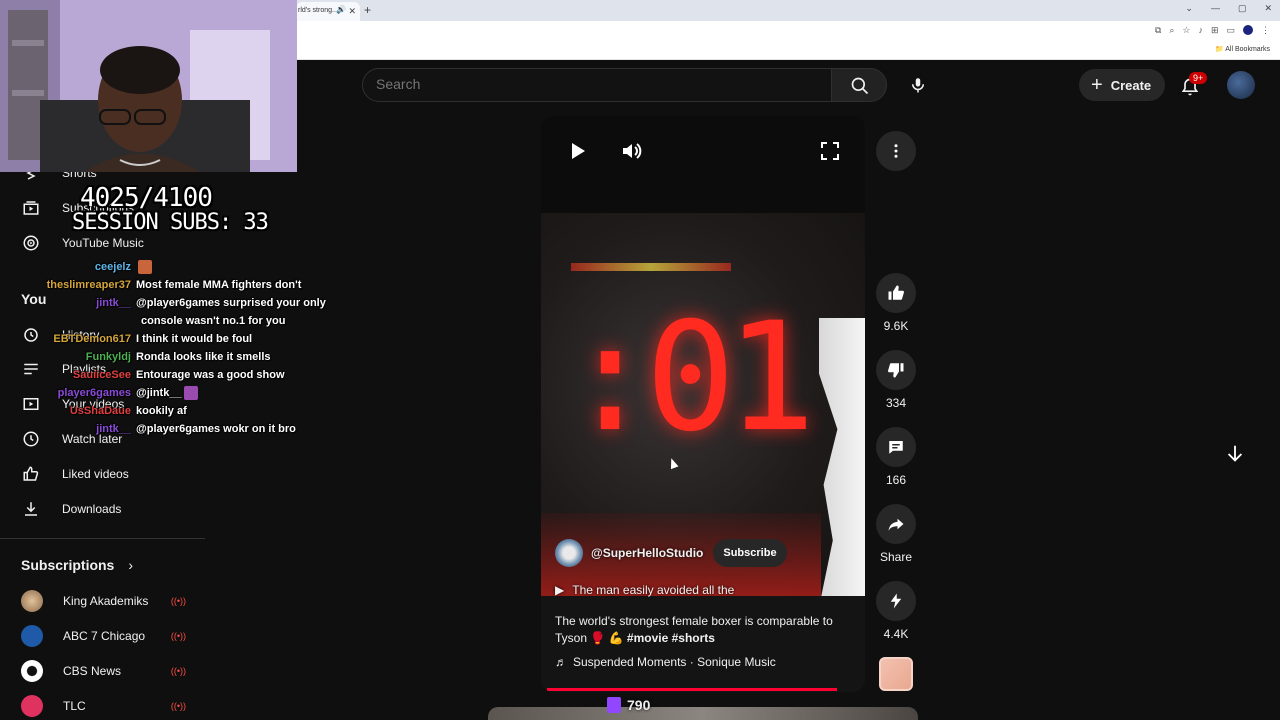  I want to click on all-bookmarks: 📁 All Bookmarks, so click(1242, 49).